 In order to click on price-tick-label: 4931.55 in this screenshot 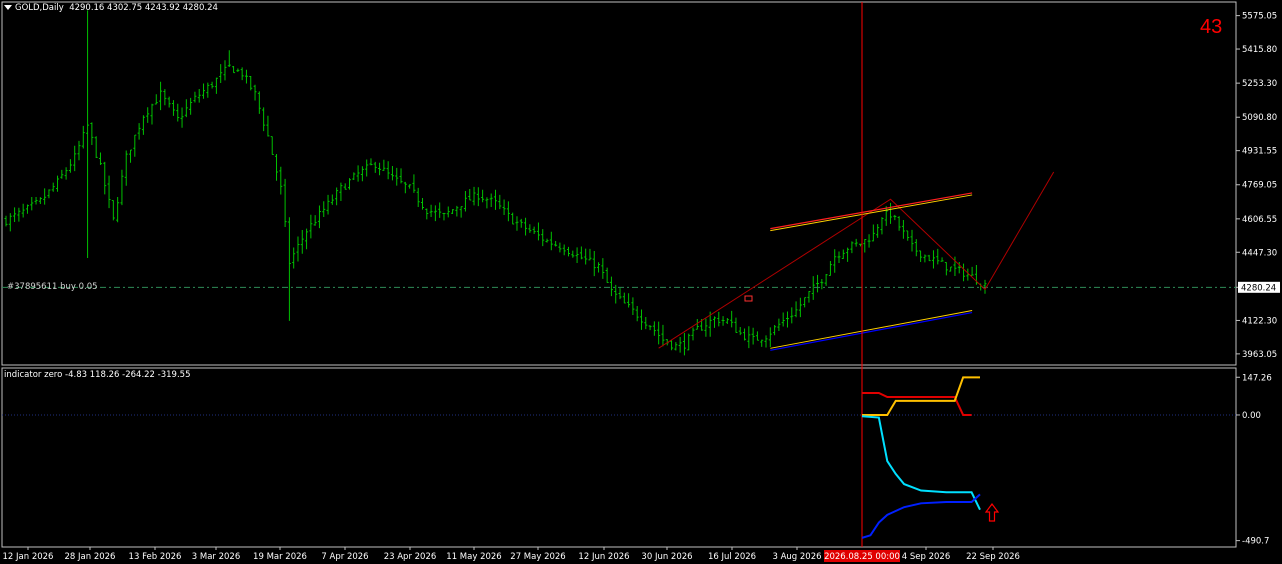, I will do `click(1259, 152)`.